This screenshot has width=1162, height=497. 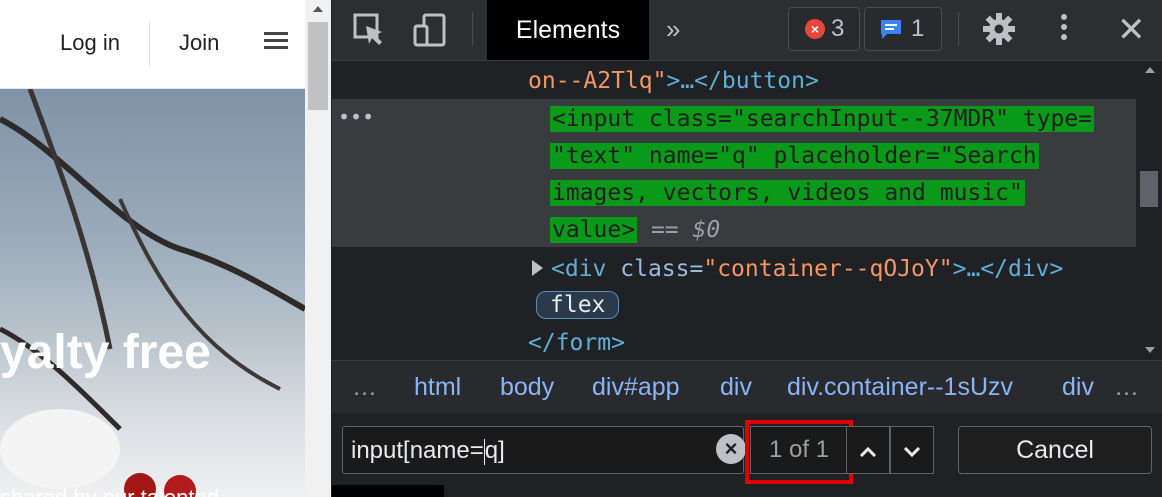 What do you see at coordinates (1055, 450) in the screenshot?
I see `cancel-button: Cancel` at bounding box center [1055, 450].